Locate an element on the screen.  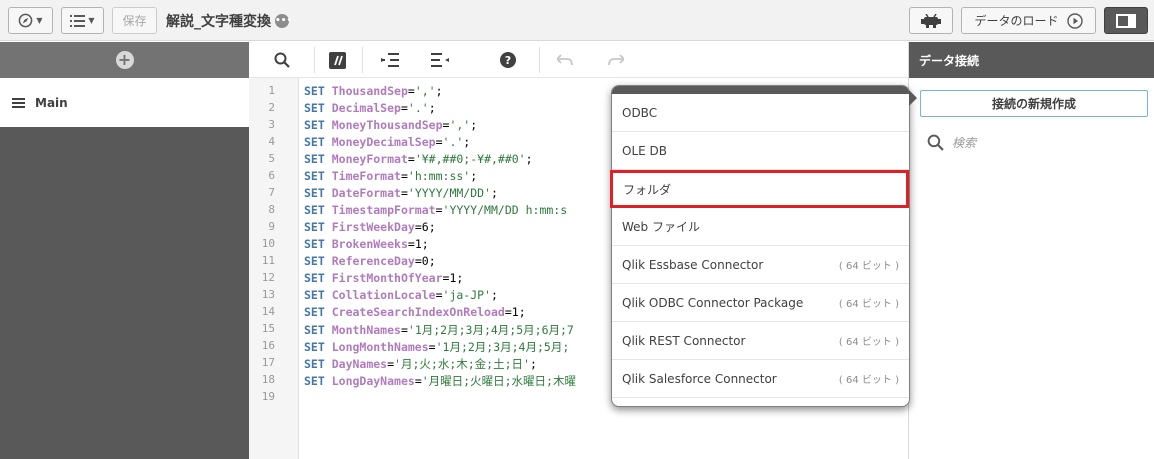
undo-icon is located at coordinates (565, 60).